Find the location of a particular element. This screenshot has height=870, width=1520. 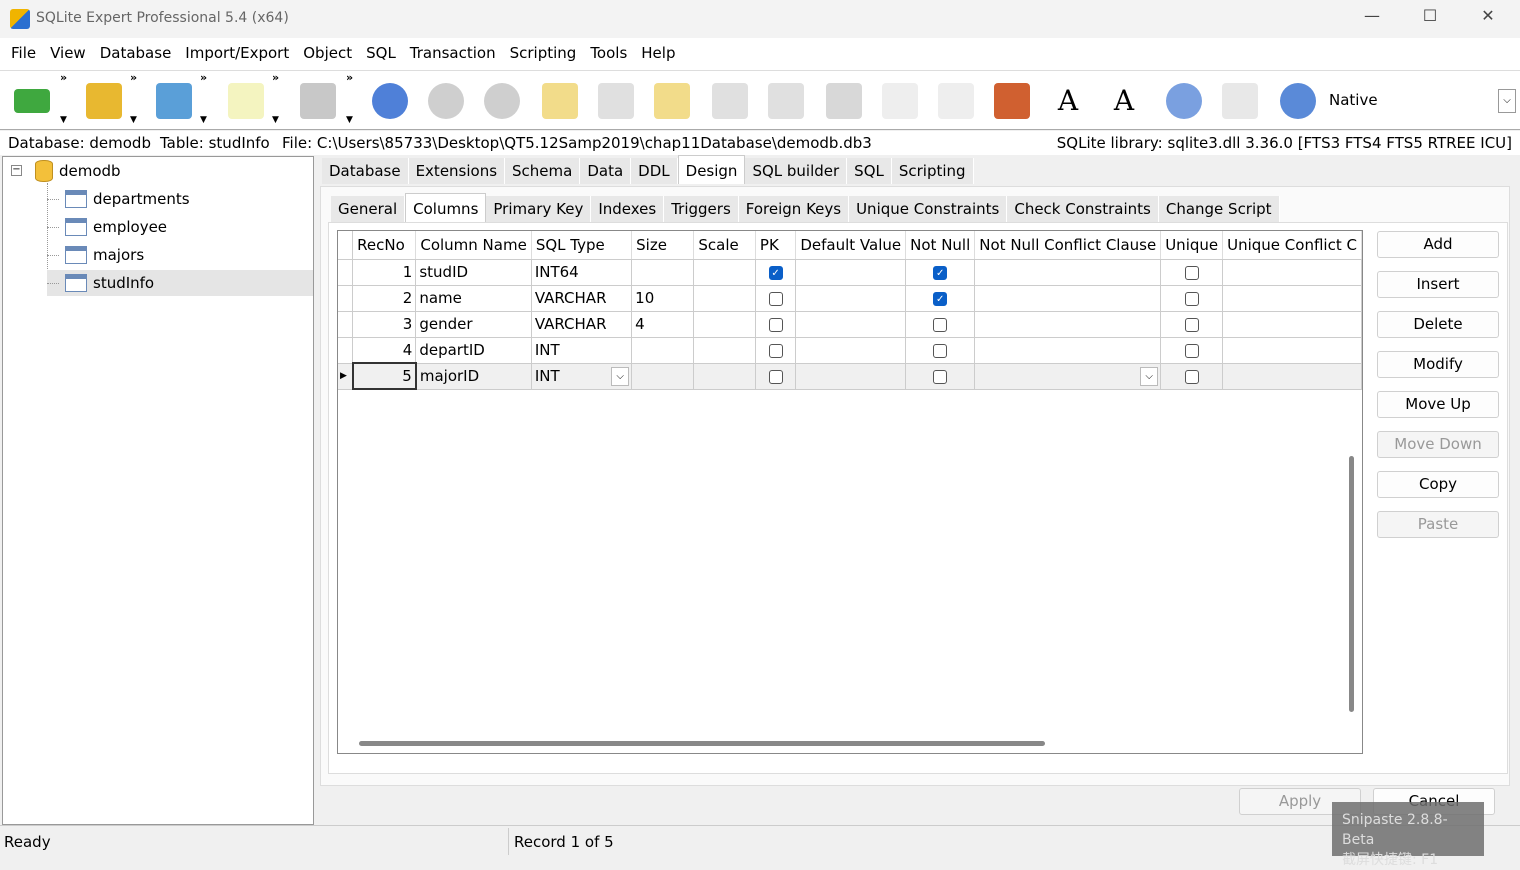

keyboard-run-icon is located at coordinates (318, 101).